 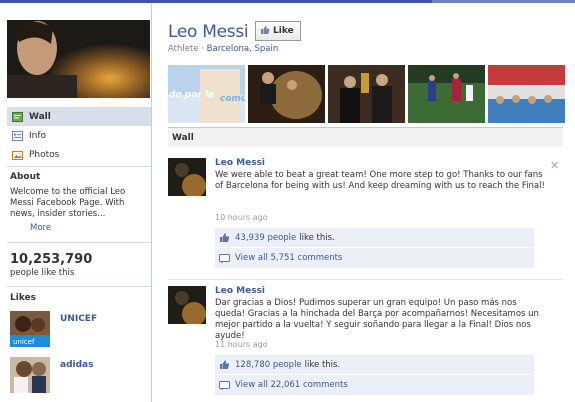 I want to click on sidebar-item-info: Info, so click(x=79, y=135).